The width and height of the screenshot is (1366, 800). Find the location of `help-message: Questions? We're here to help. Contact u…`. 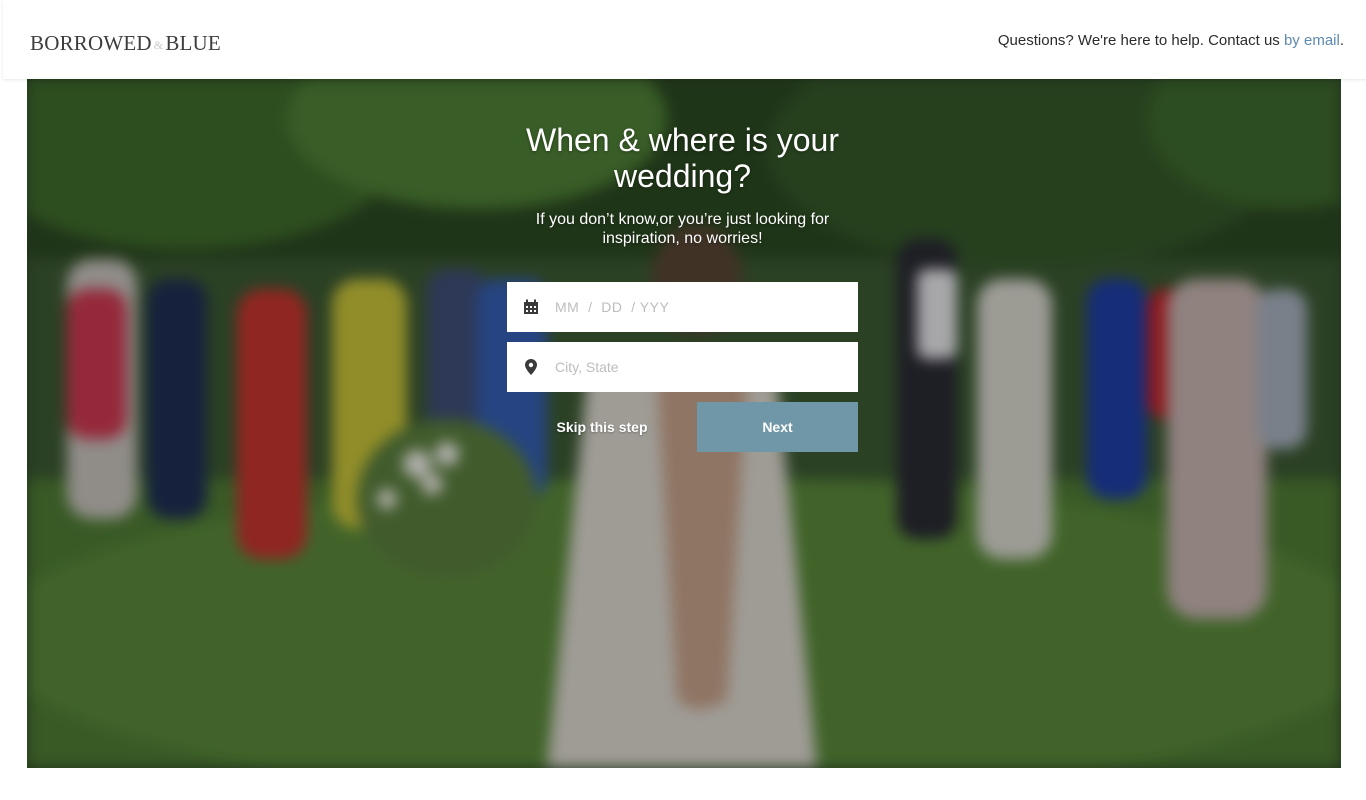

help-message: Questions? We're here to help. Contact u… is located at coordinates (1171, 40).